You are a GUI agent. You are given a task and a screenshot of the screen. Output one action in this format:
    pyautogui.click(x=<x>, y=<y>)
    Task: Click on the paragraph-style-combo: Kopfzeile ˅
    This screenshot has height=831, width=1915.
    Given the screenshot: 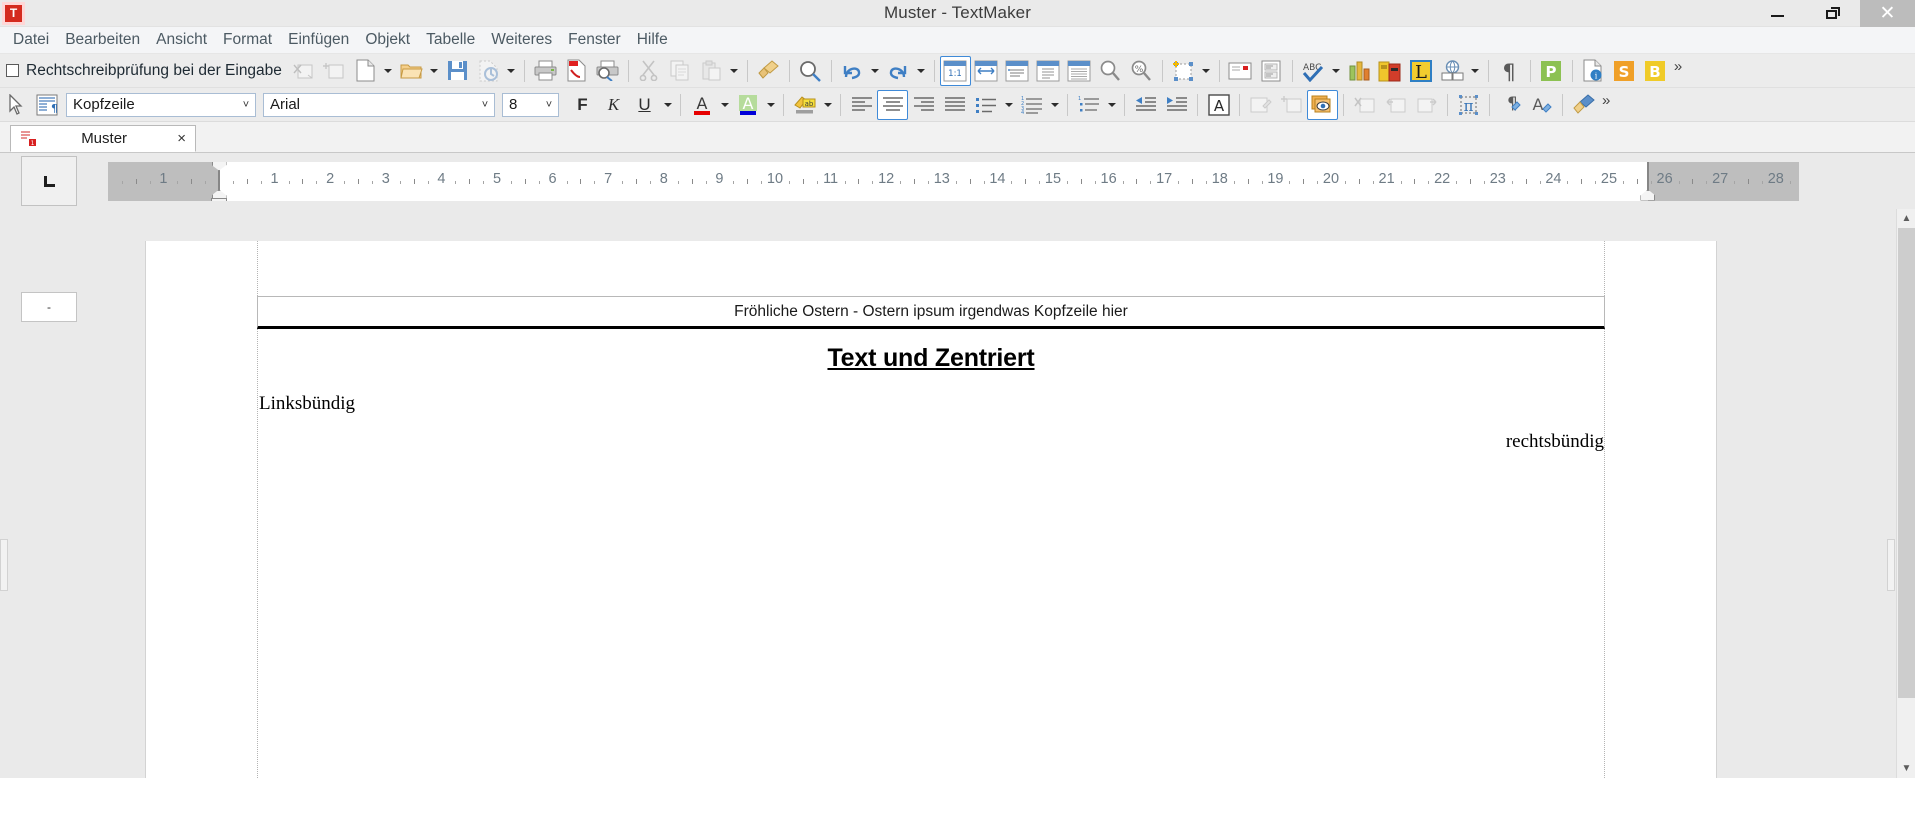 What is the action you would take?
    pyautogui.click(x=161, y=104)
    